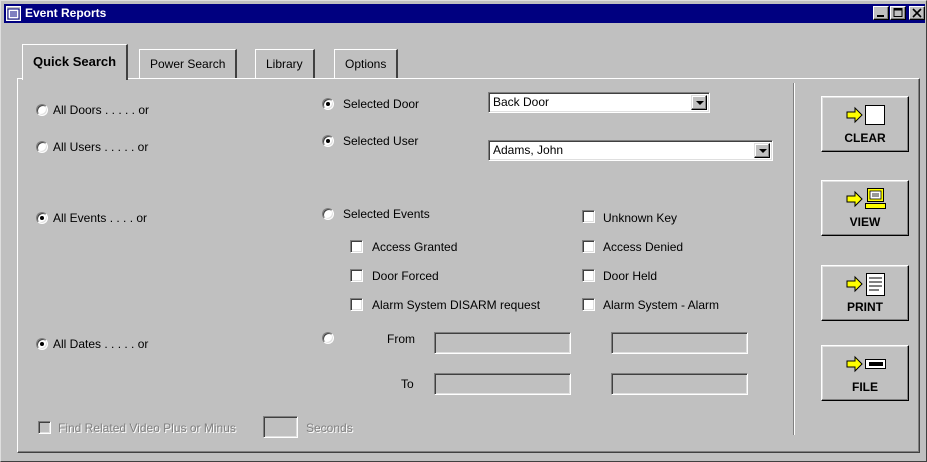 This screenshot has height=462, width=927. Describe the element at coordinates (643, 247) in the screenshot. I see `access-denied-label: Access Denied` at that location.